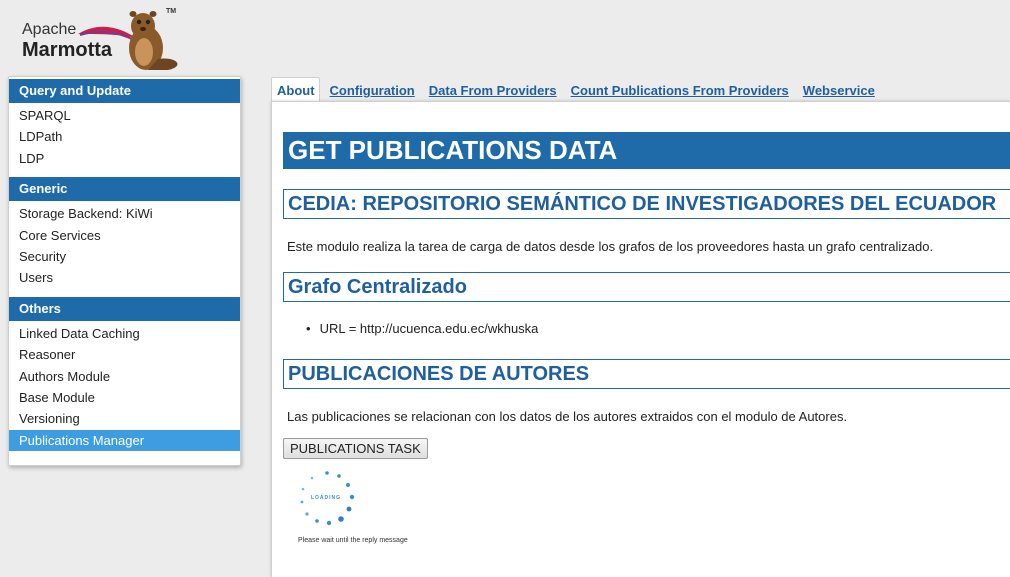 This screenshot has height=577, width=1010. What do you see at coordinates (493, 92) in the screenshot?
I see `tab-data-from-providers: Data From Providers` at bounding box center [493, 92].